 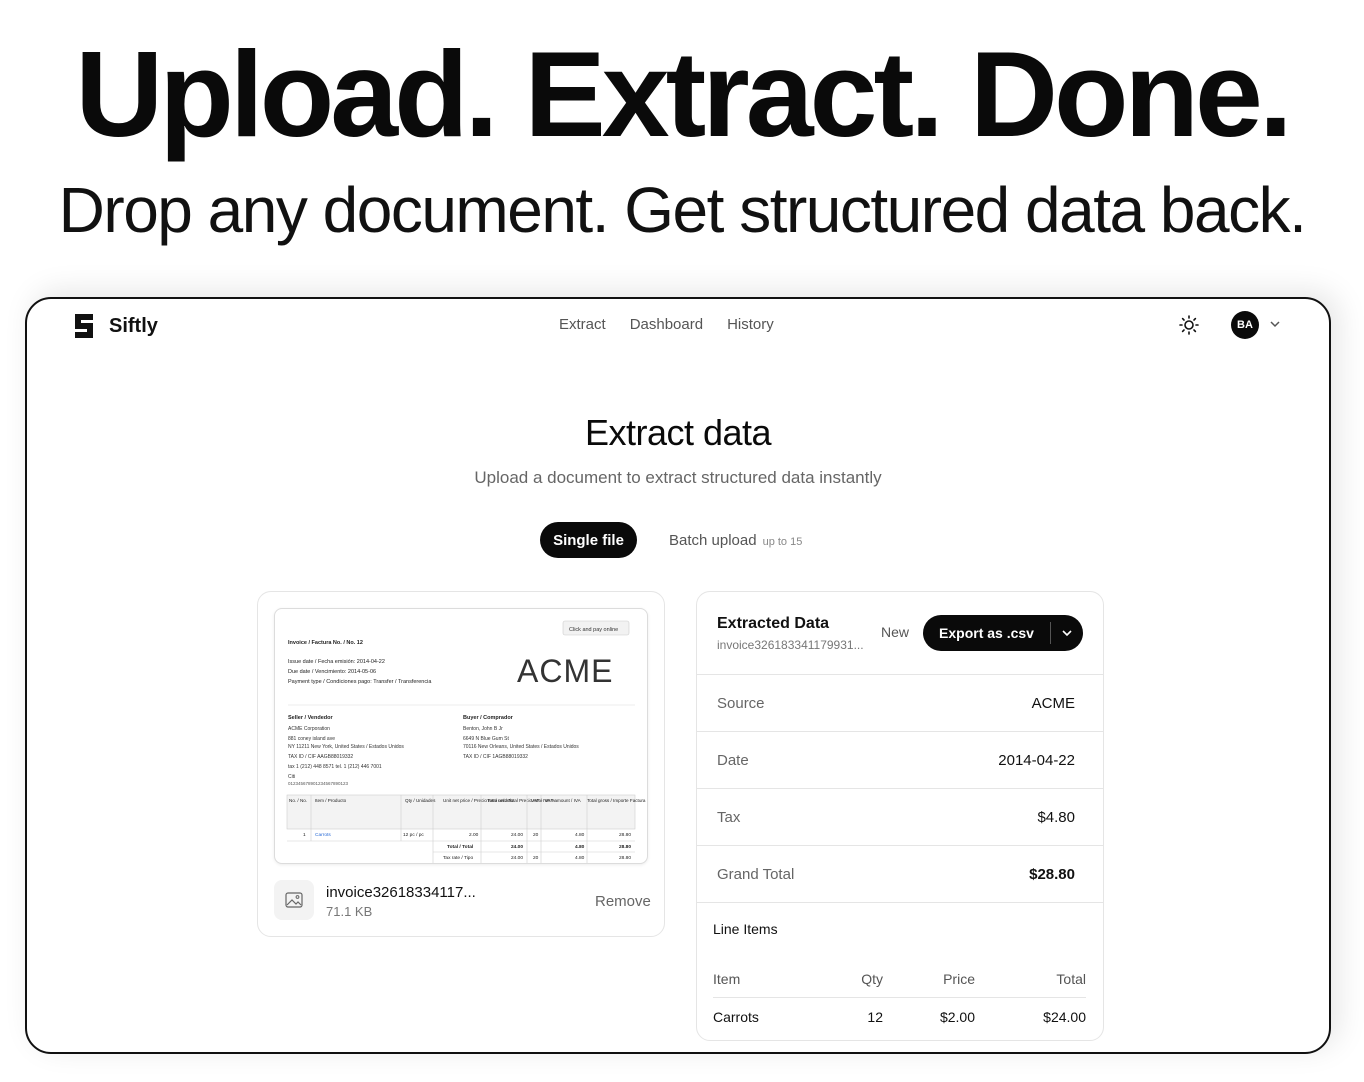 What do you see at coordinates (1245, 325) in the screenshot?
I see `user-avatar: BA` at bounding box center [1245, 325].